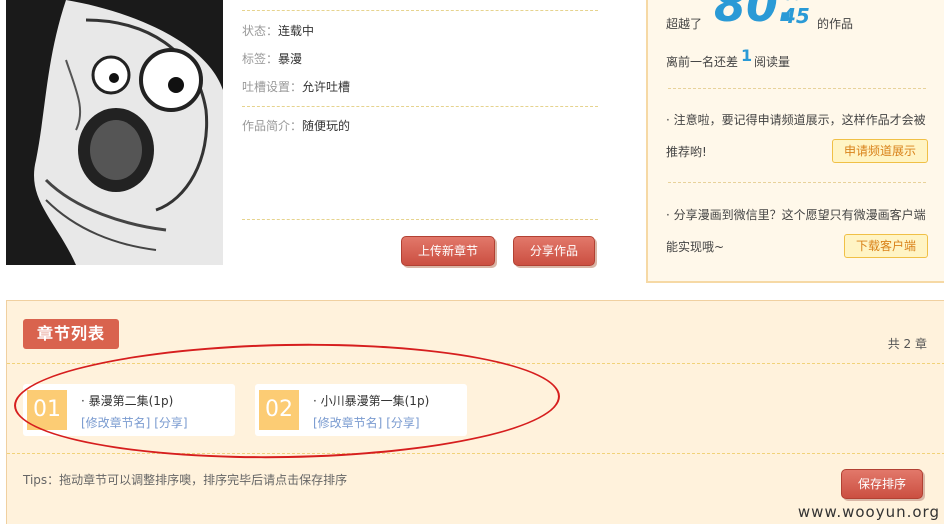  I want to click on chapter-list-title: 章节列表, so click(71, 334).